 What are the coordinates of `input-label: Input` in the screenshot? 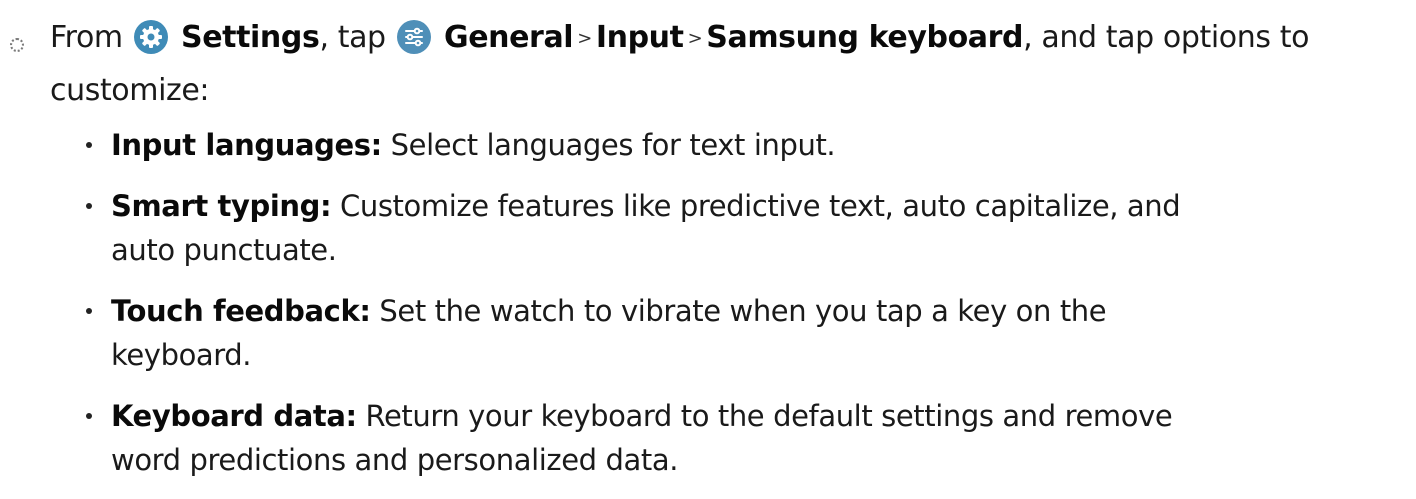 It's located at (639, 37).